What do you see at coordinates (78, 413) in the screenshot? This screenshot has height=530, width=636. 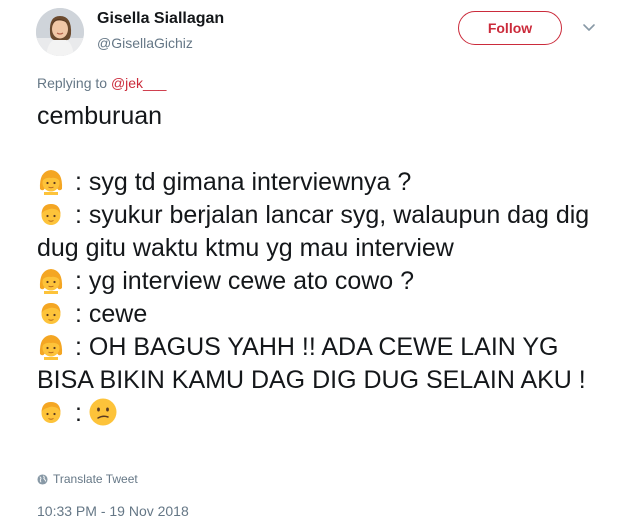 I see `tweet-line-text: :` at bounding box center [78, 413].